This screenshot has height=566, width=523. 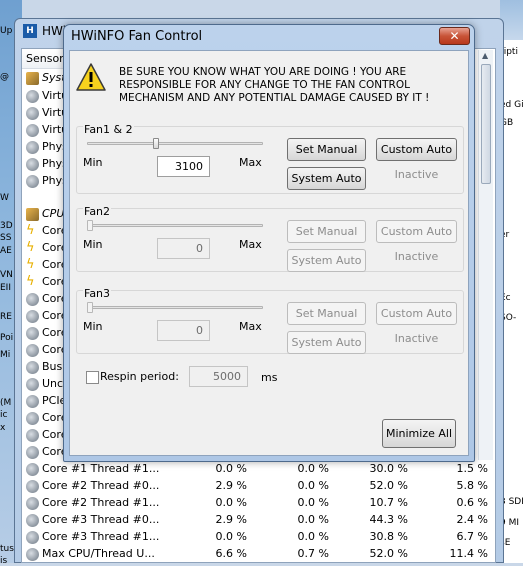 What do you see at coordinates (472, 485) in the screenshot?
I see `sensor-value: 5.8 %` at bounding box center [472, 485].